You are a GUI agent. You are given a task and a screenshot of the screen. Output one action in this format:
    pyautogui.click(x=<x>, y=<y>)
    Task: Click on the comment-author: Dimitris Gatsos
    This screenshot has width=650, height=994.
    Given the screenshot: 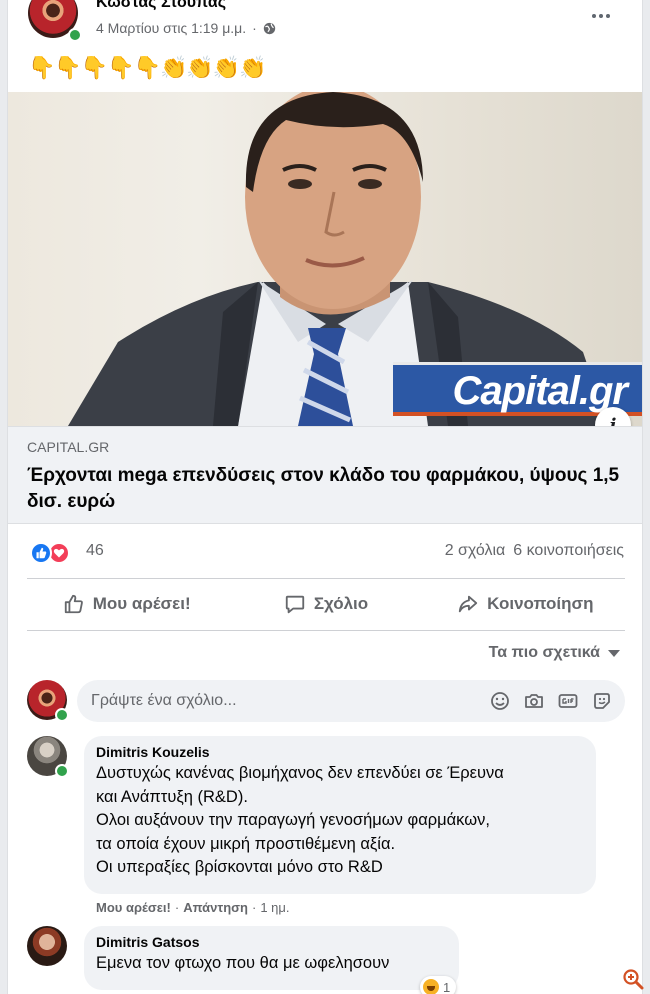 What is the action you would take?
    pyautogui.click(x=271, y=942)
    